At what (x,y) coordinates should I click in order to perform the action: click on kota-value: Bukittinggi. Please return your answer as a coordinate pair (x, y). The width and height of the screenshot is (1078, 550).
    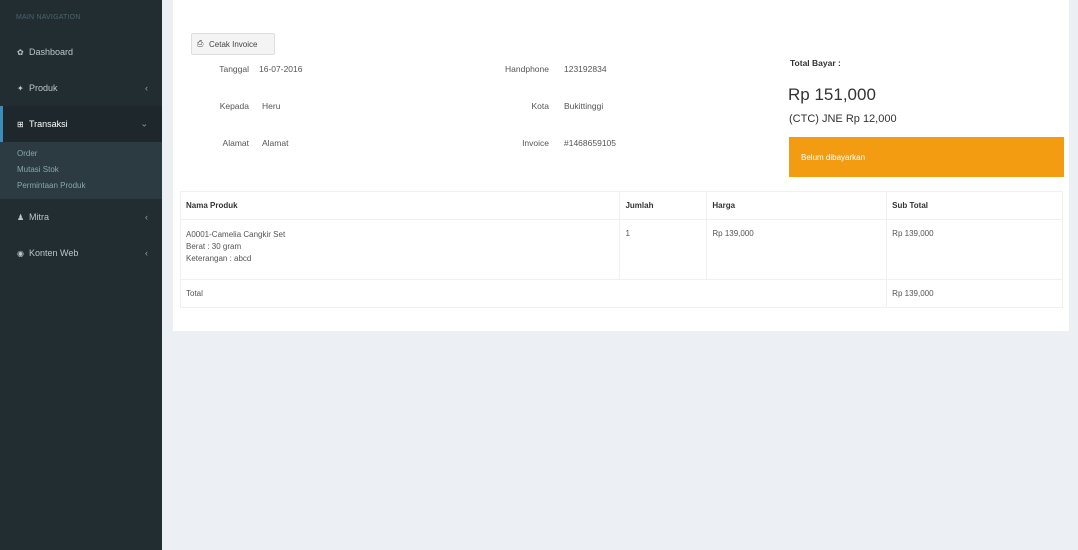
    Looking at the image, I should click on (584, 106).